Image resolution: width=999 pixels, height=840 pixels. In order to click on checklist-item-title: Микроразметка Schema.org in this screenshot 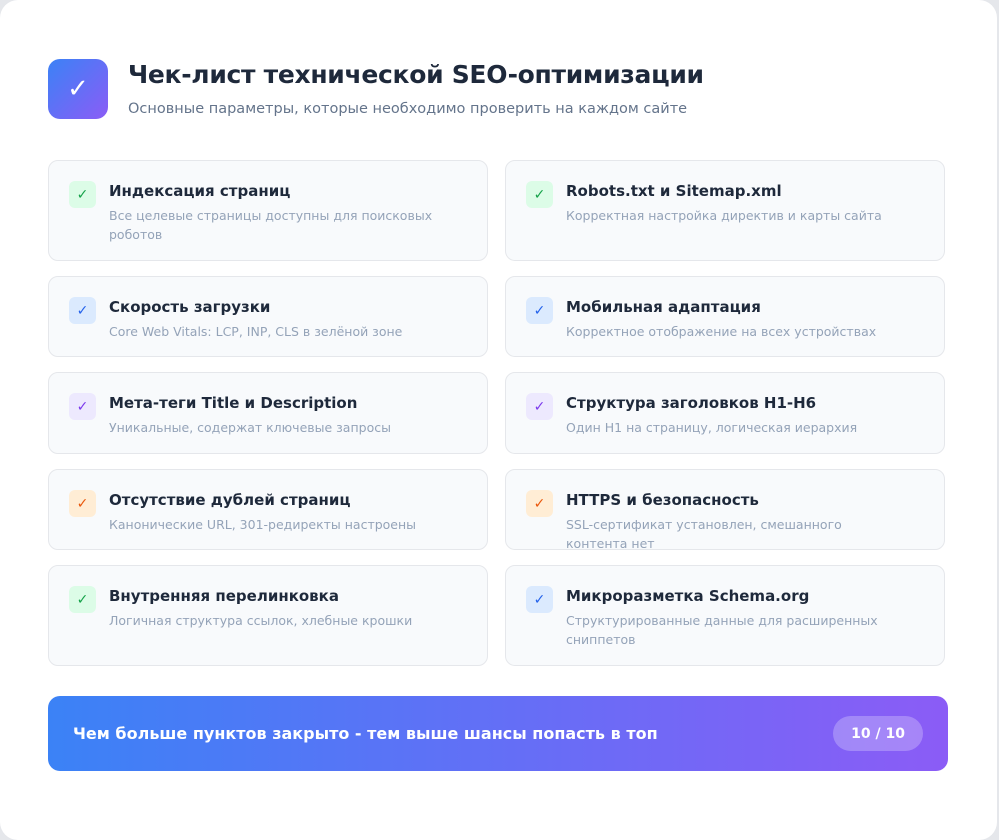, I will do `click(688, 596)`.